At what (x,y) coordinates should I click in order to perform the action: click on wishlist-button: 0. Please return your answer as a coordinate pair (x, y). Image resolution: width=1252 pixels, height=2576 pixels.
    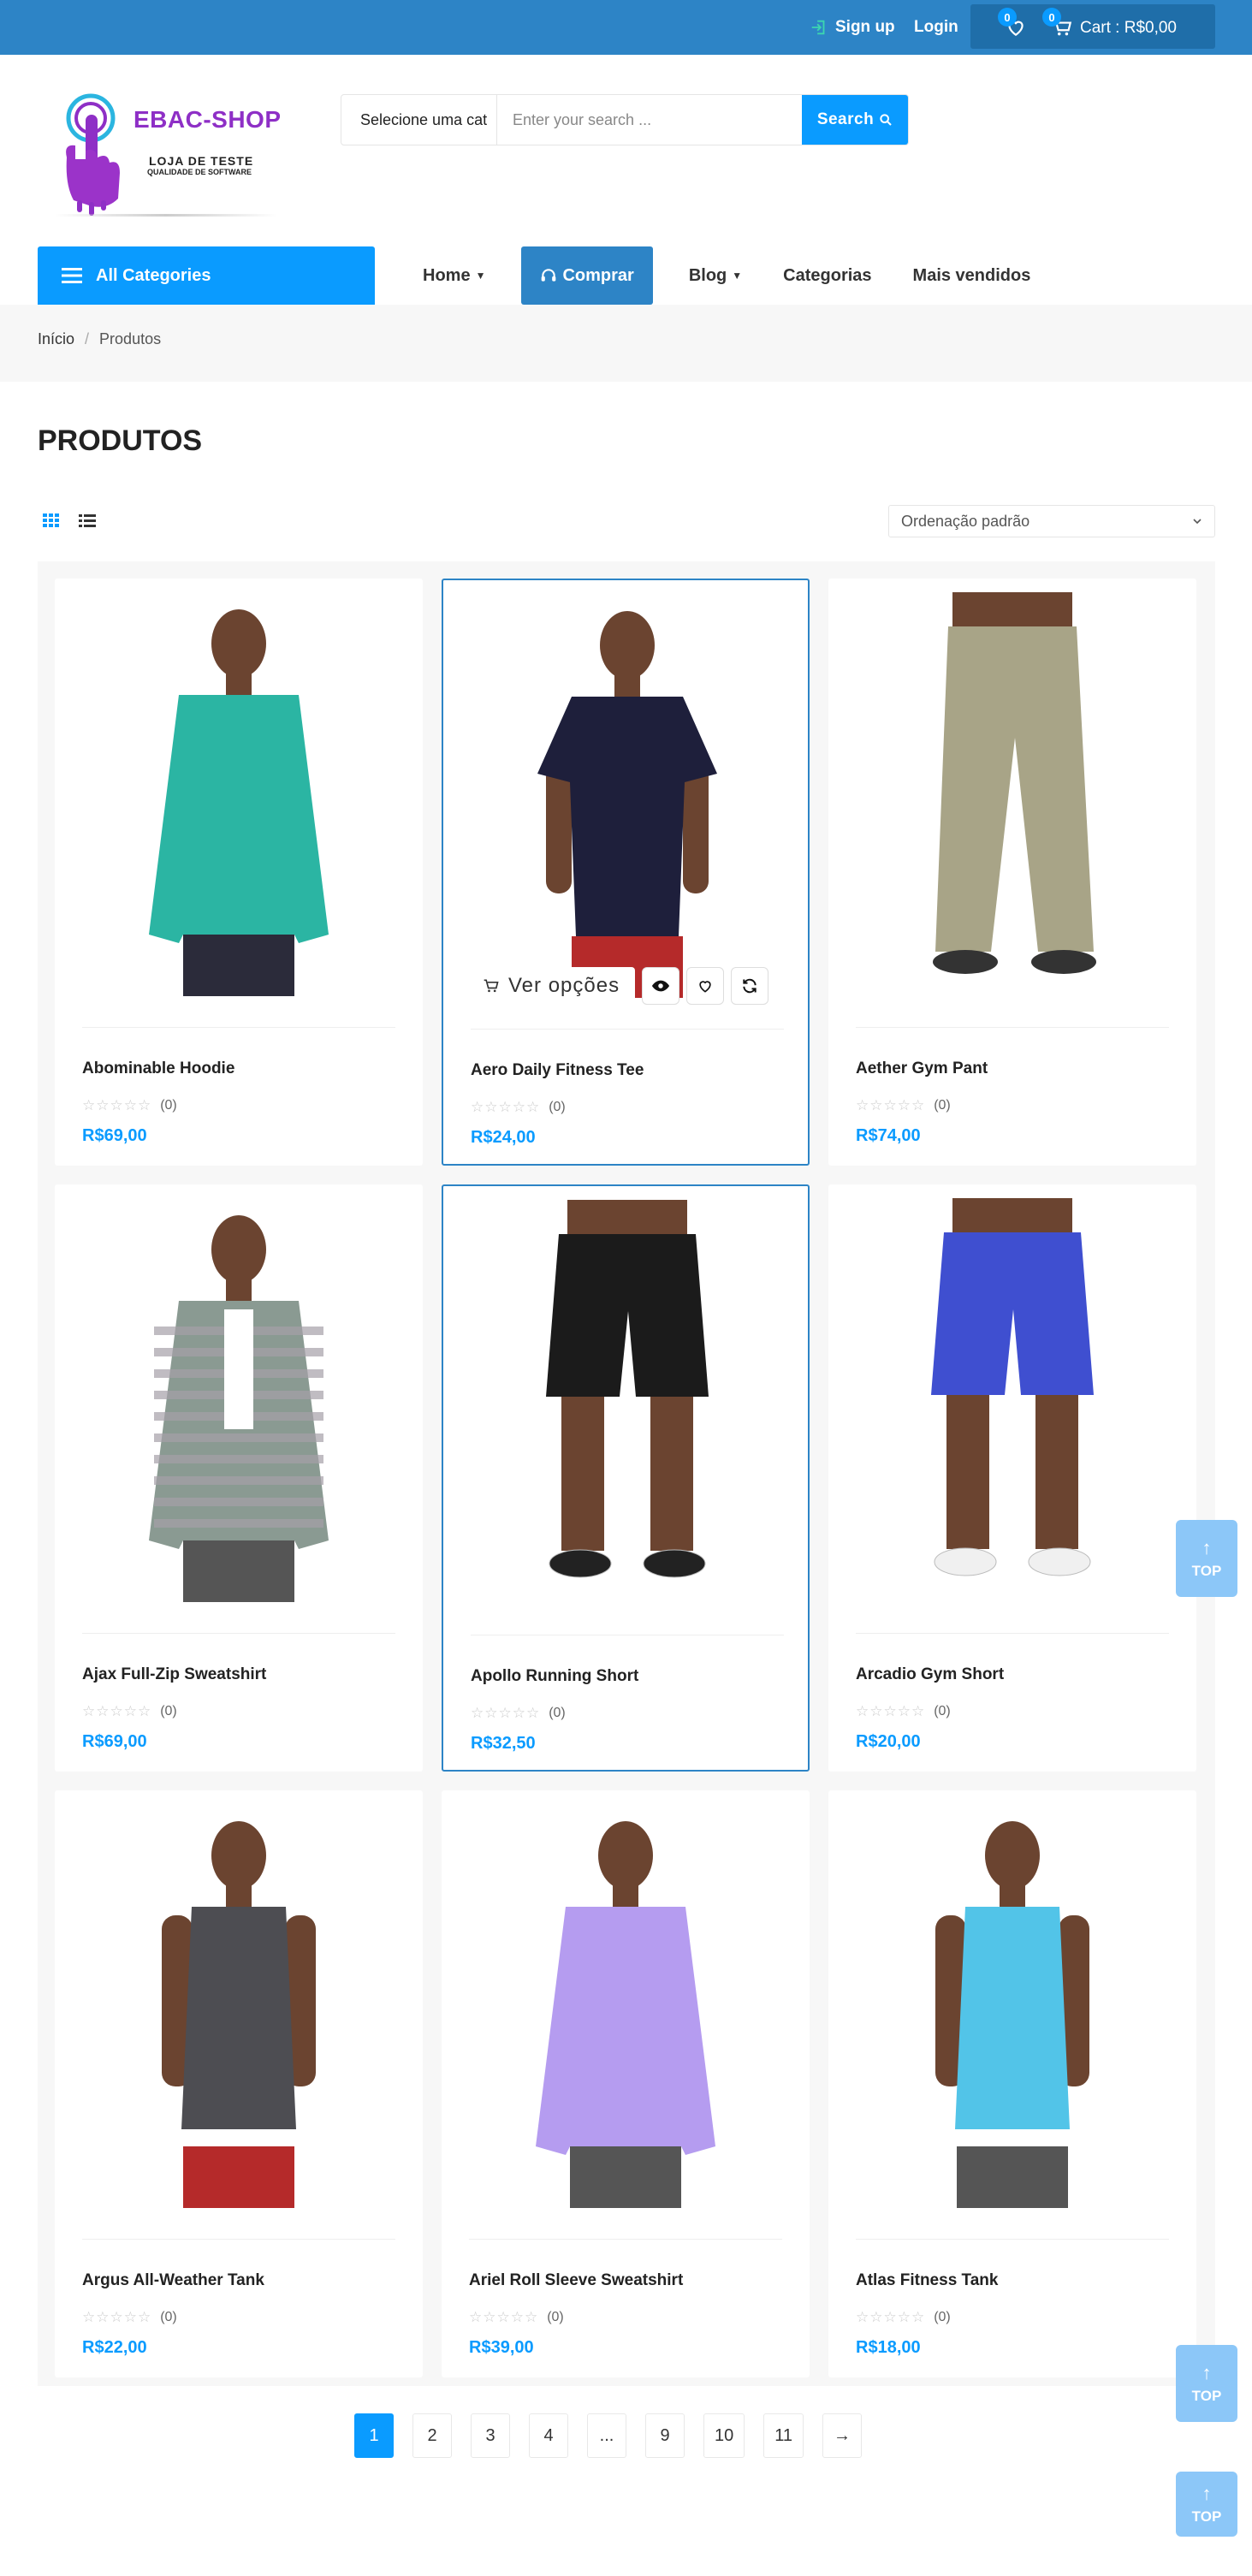
    Looking at the image, I should click on (1013, 24).